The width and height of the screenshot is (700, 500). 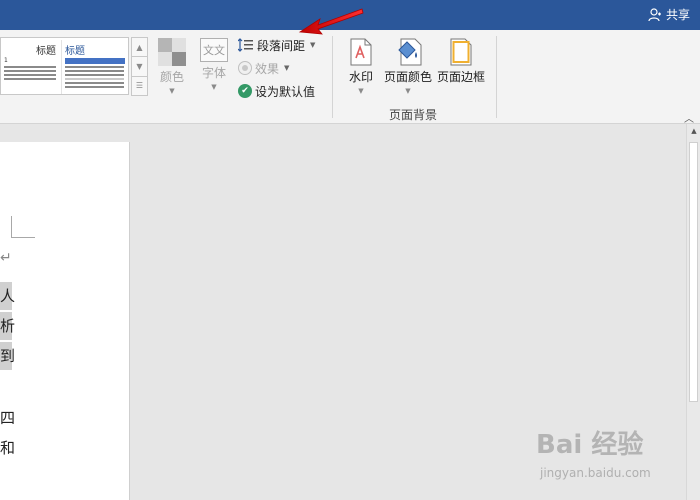 I want to click on share-label: 共享, so click(x=677, y=15).